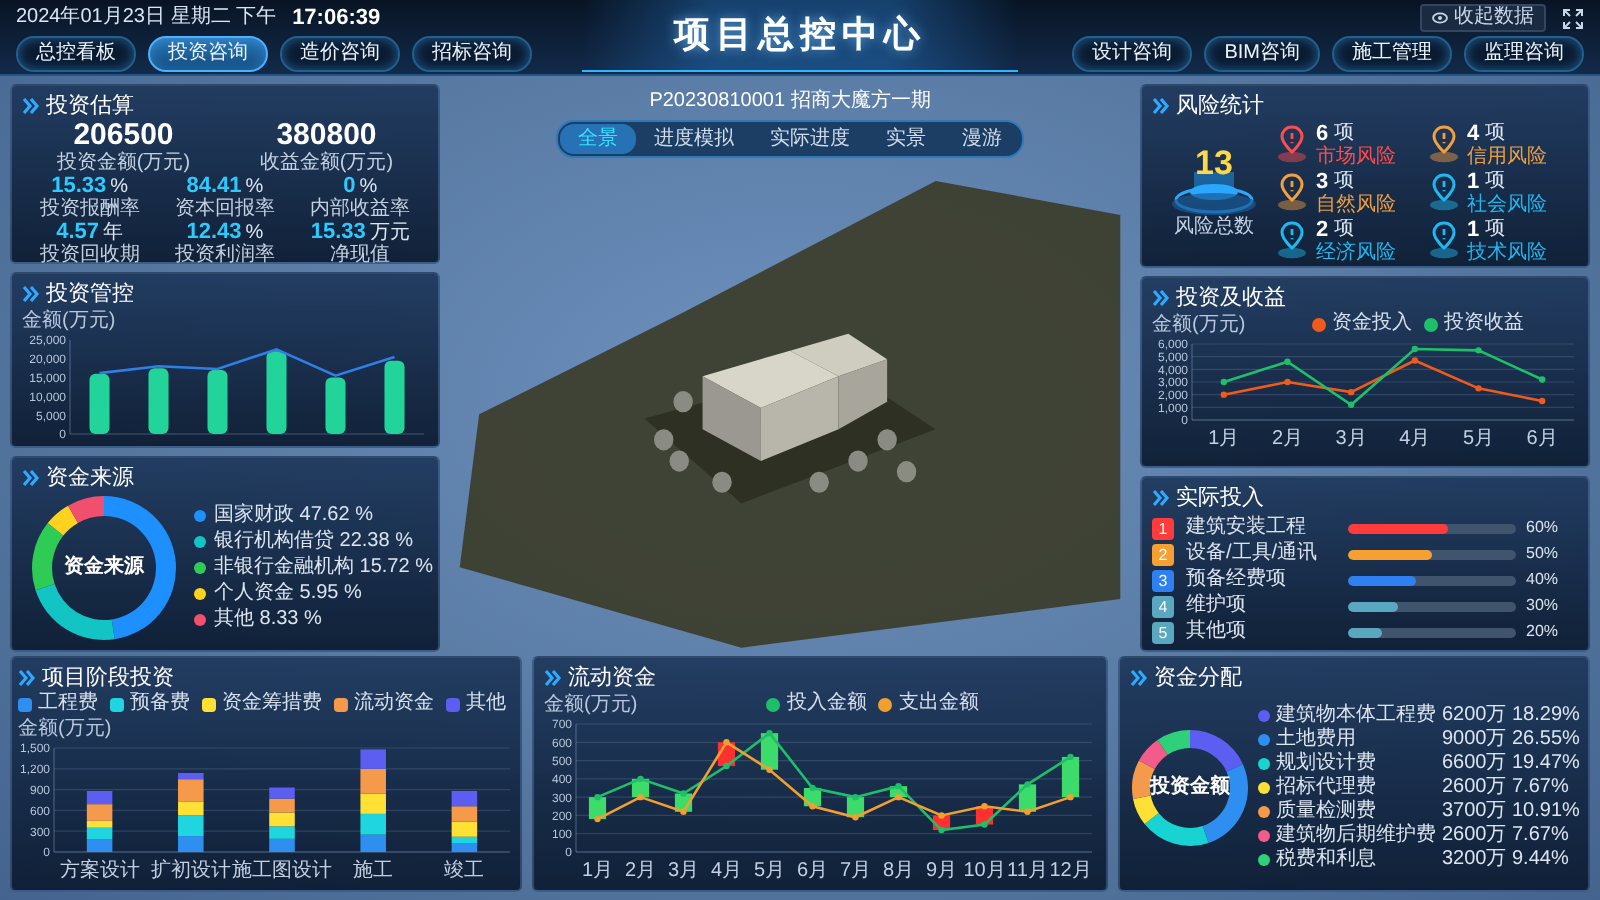  I want to click on metric-label: 投资回收期, so click(89, 255).